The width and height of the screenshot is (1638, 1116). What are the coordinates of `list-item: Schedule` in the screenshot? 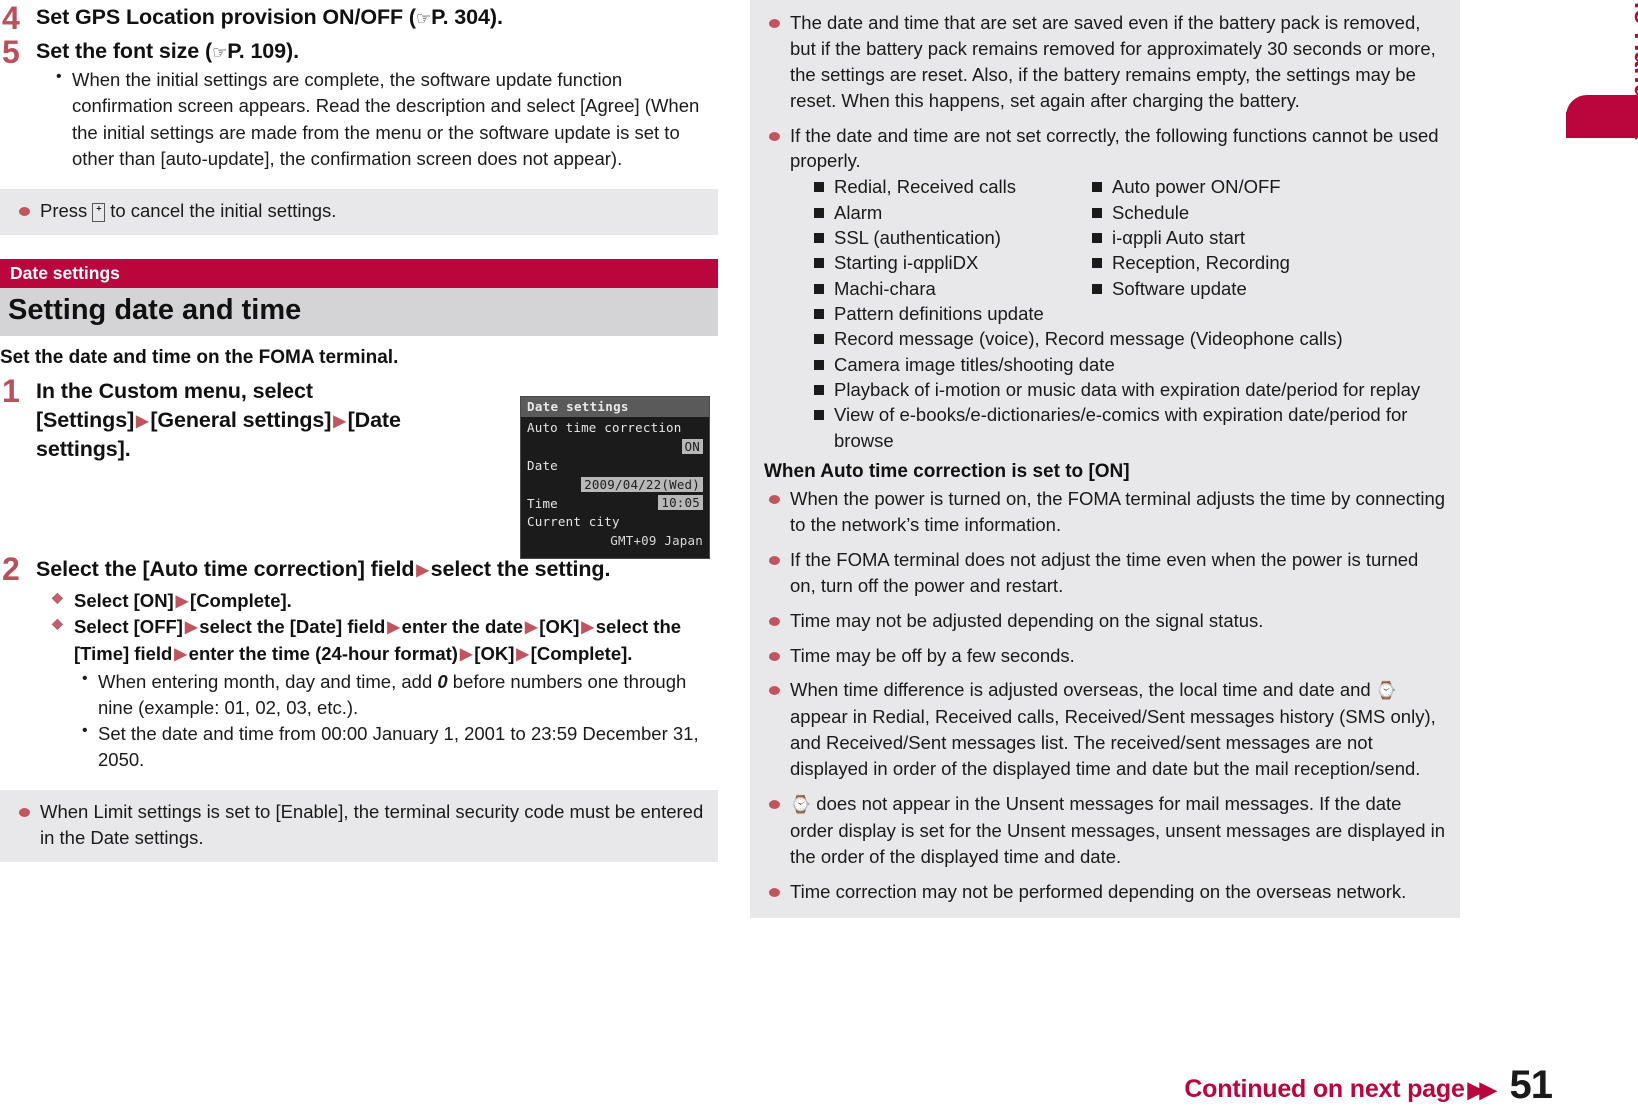 It's located at (1268, 212).